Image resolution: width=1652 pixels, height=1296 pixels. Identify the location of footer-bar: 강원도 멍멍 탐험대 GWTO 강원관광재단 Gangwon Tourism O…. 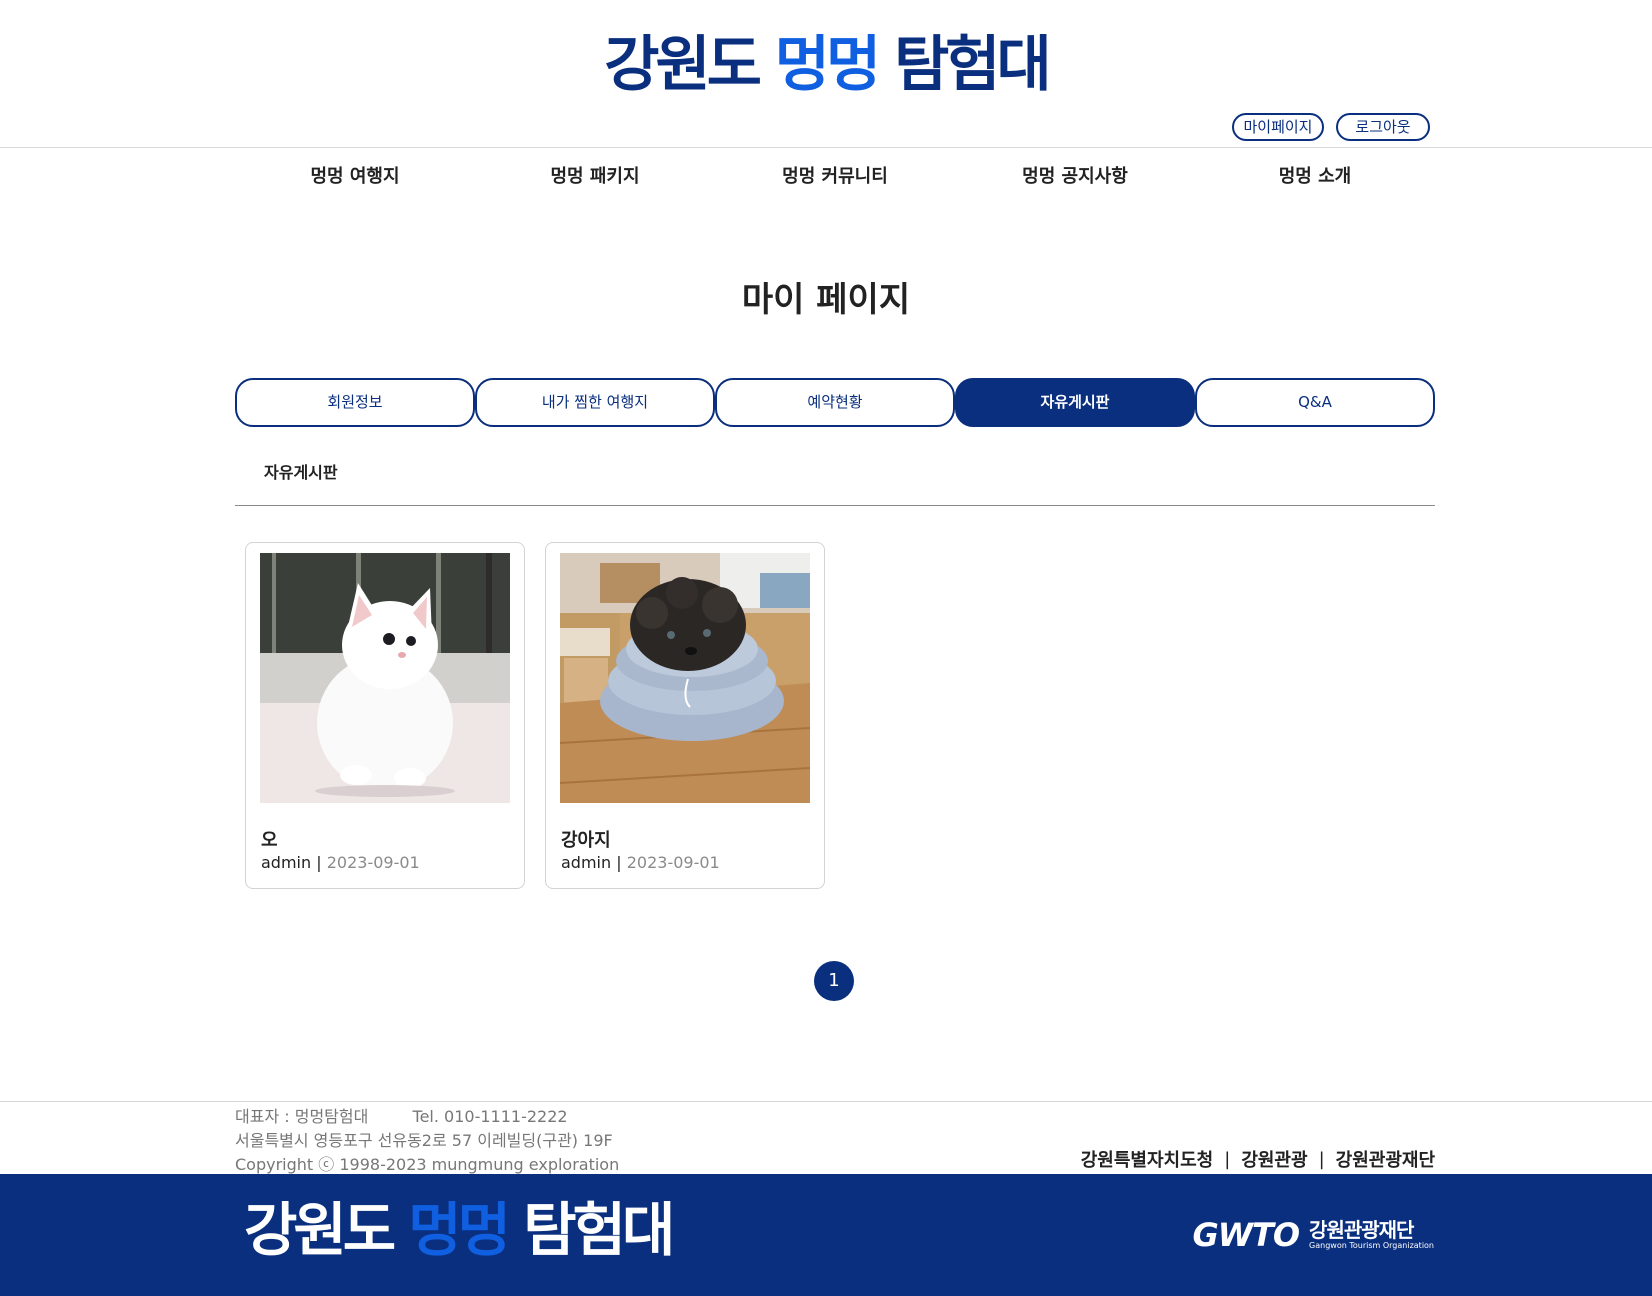
(826, 1235).